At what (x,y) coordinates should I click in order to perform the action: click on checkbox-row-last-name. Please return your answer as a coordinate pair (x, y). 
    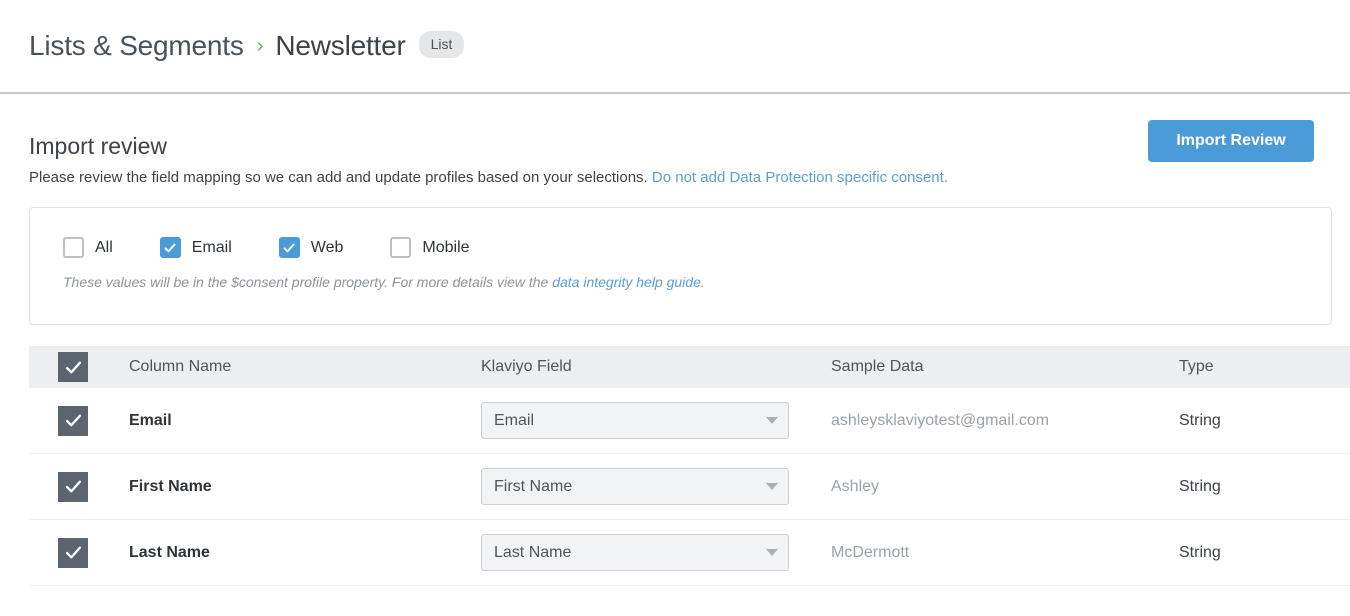
    Looking at the image, I should click on (73, 552).